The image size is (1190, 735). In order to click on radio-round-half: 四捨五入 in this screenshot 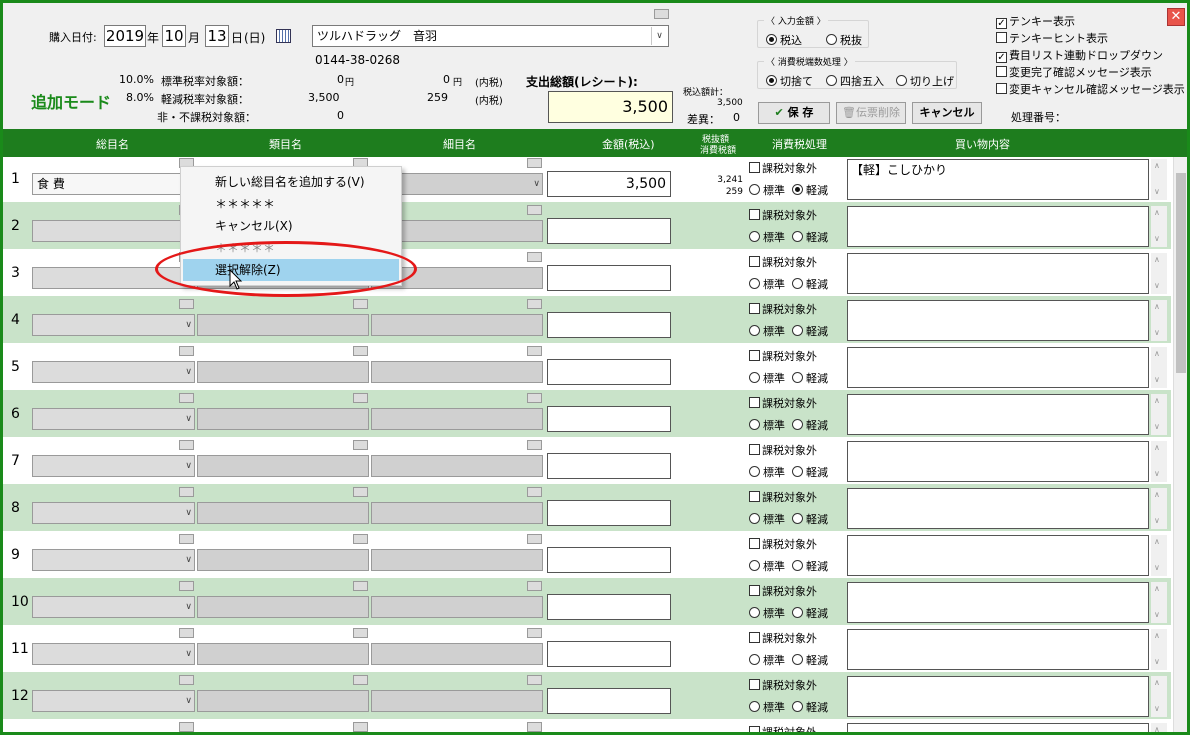, I will do `click(855, 81)`.